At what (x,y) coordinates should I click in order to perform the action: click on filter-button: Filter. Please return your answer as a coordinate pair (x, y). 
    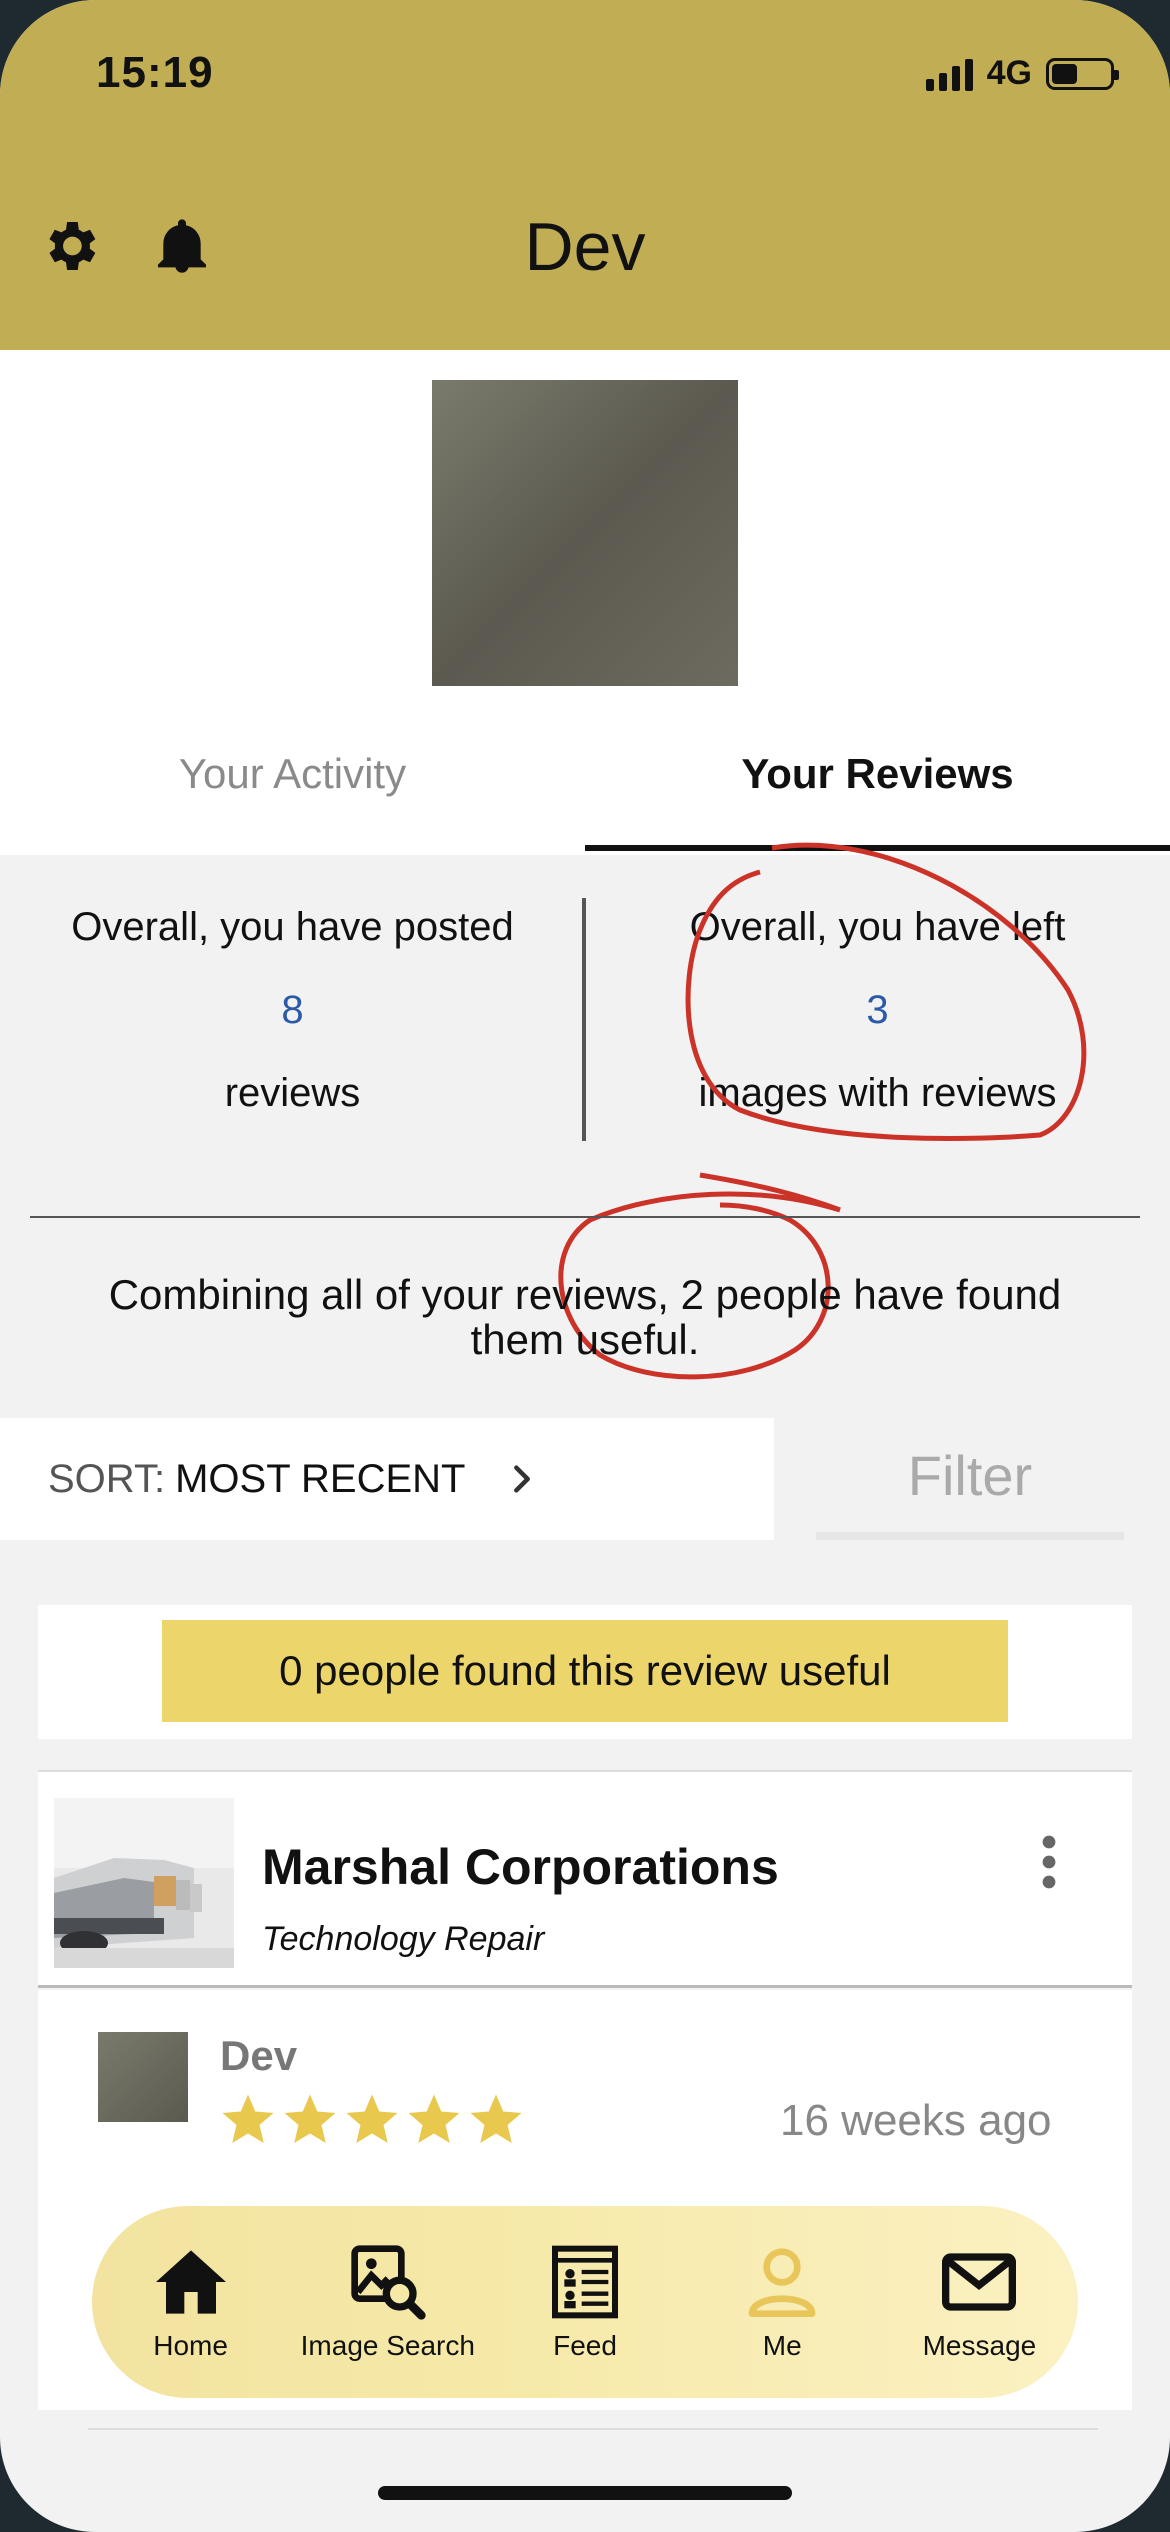
    Looking at the image, I should click on (970, 1479).